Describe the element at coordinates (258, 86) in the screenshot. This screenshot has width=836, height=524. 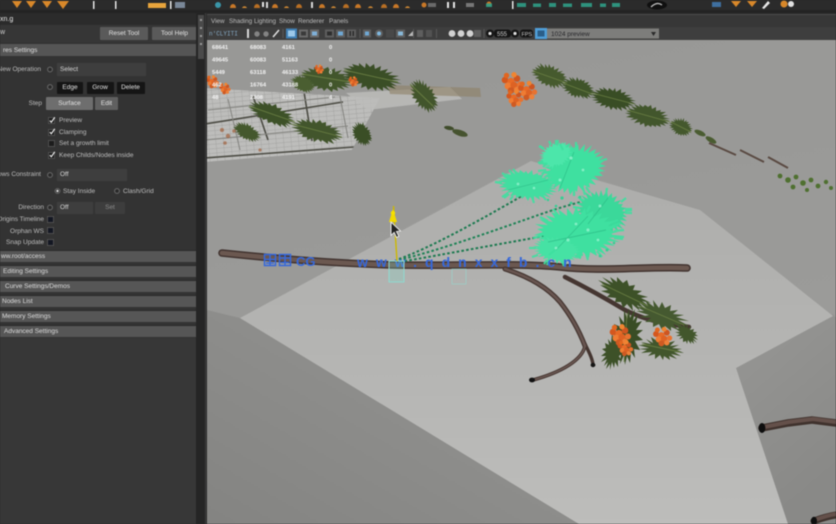
I see `svg-text: 16764` at that location.